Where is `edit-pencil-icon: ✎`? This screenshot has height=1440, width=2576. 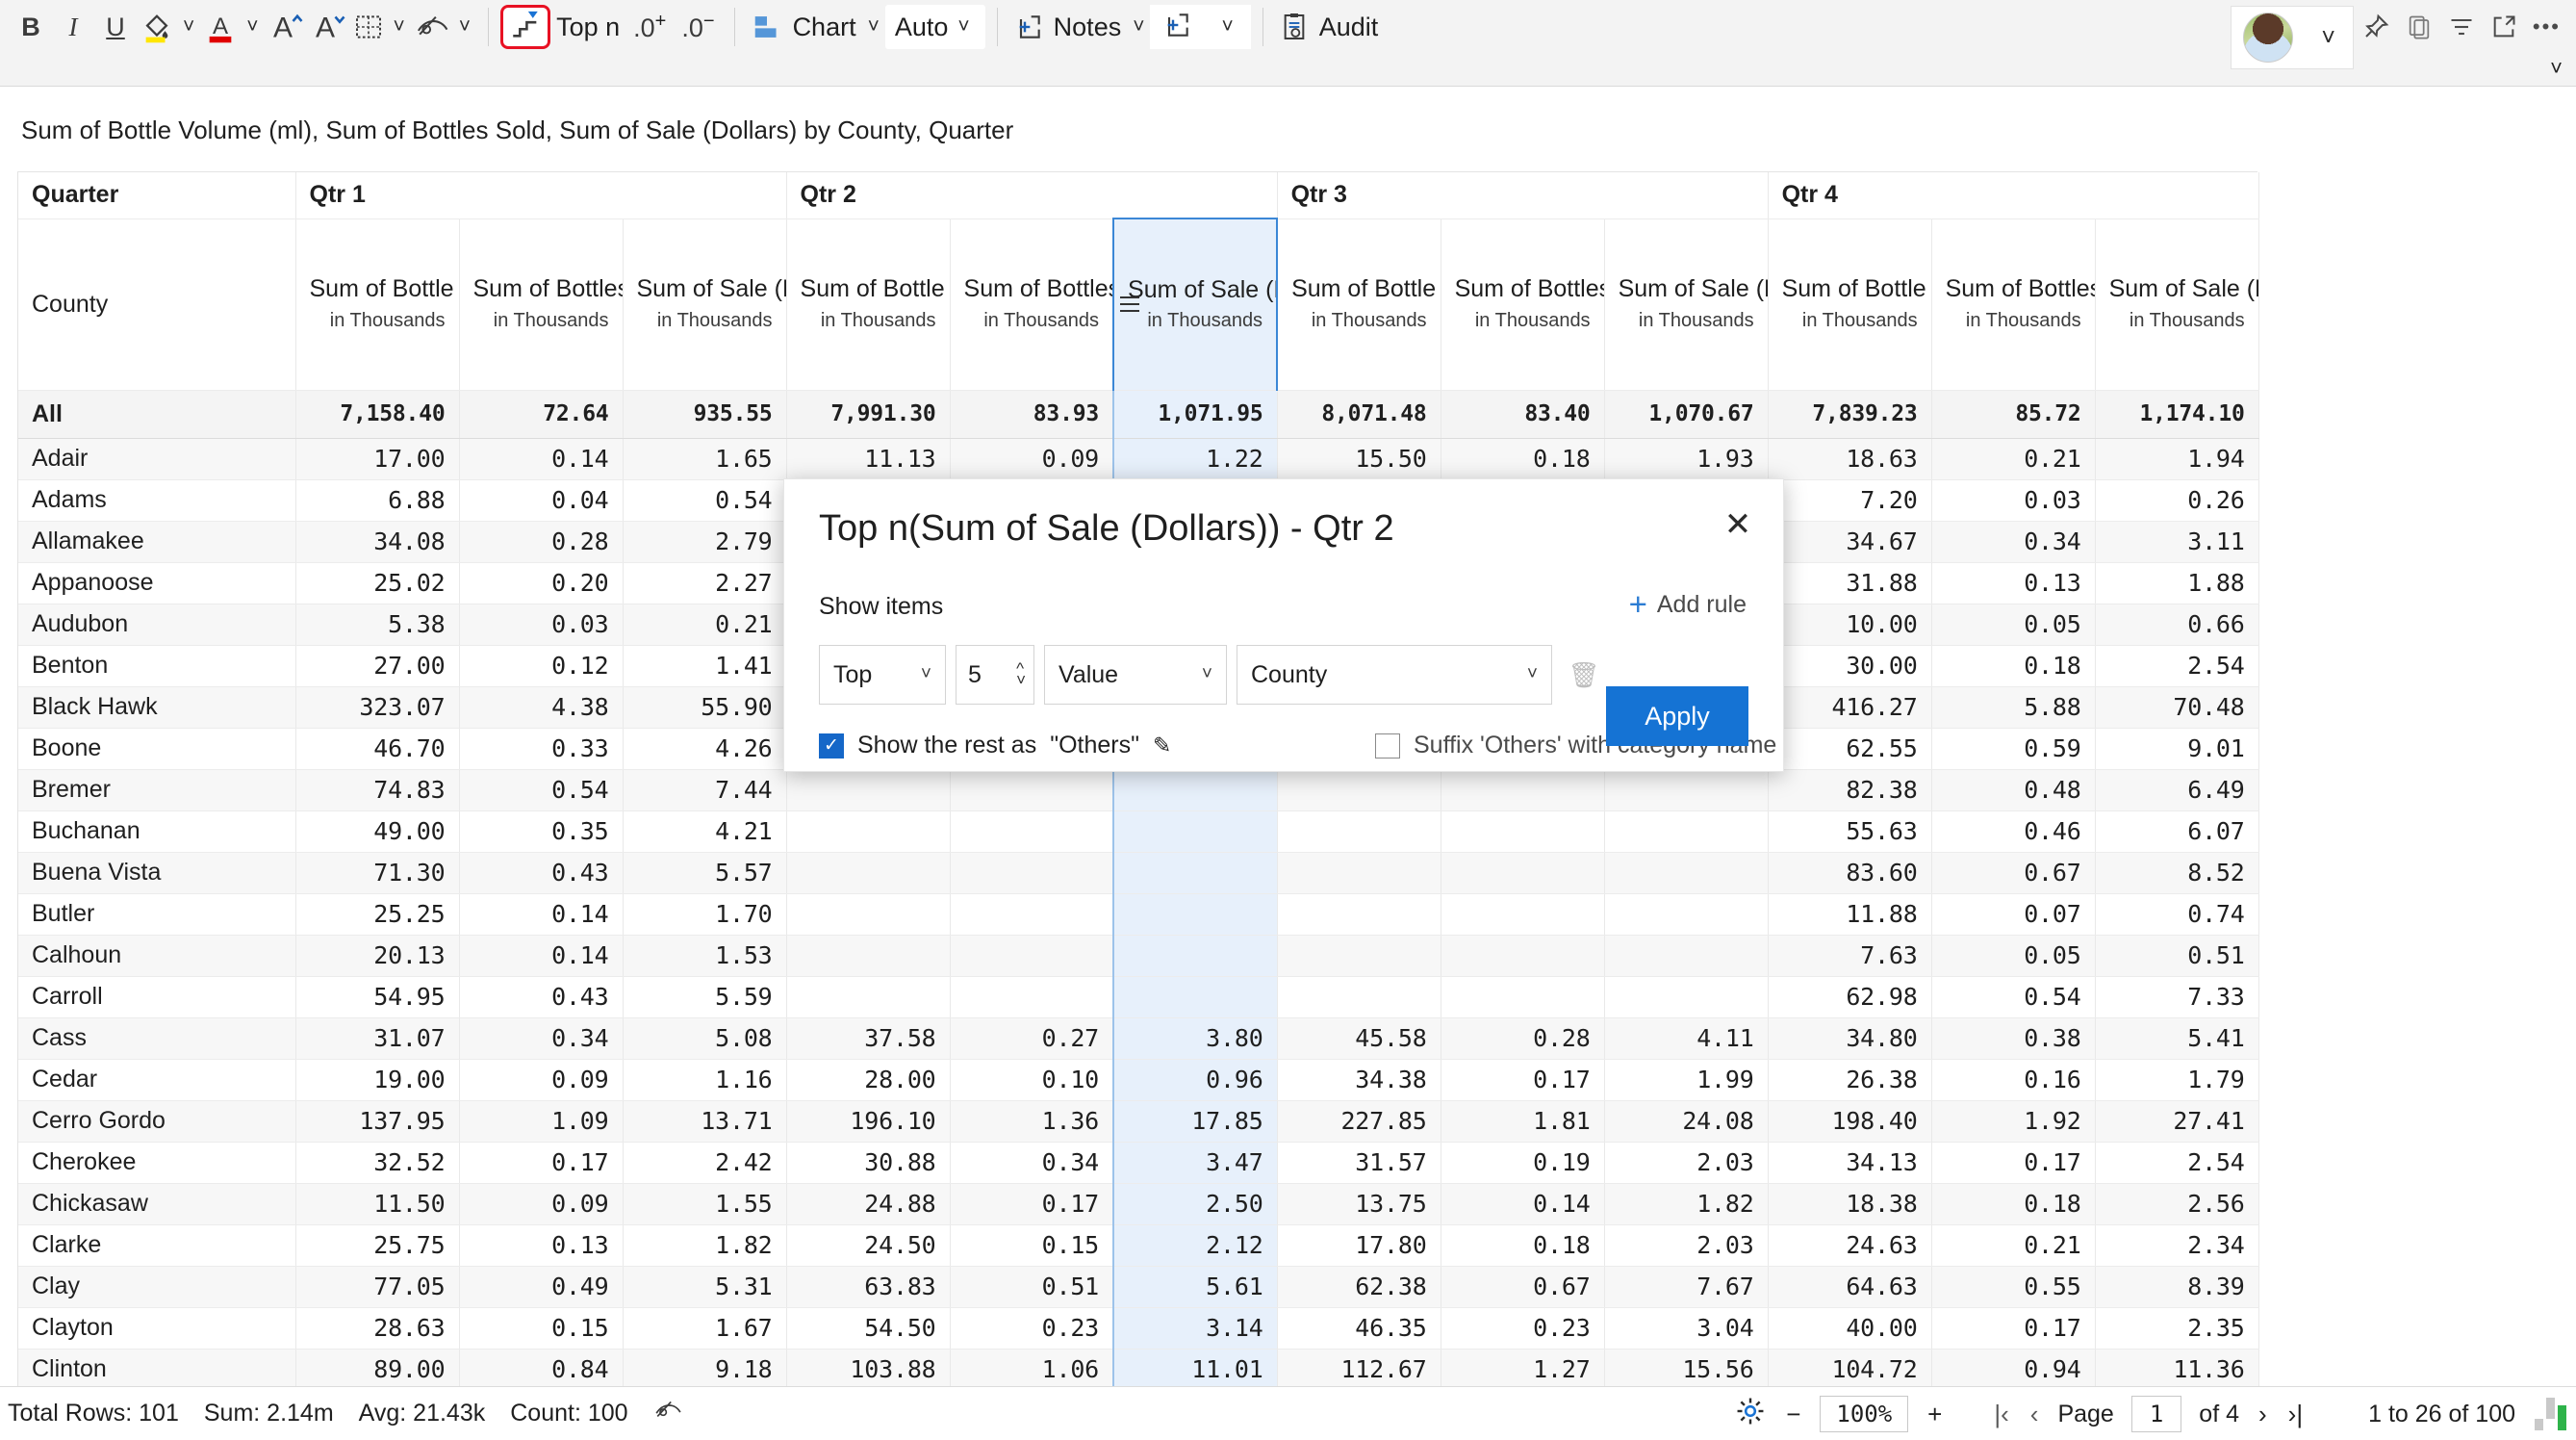 edit-pencil-icon: ✎ is located at coordinates (1162, 746).